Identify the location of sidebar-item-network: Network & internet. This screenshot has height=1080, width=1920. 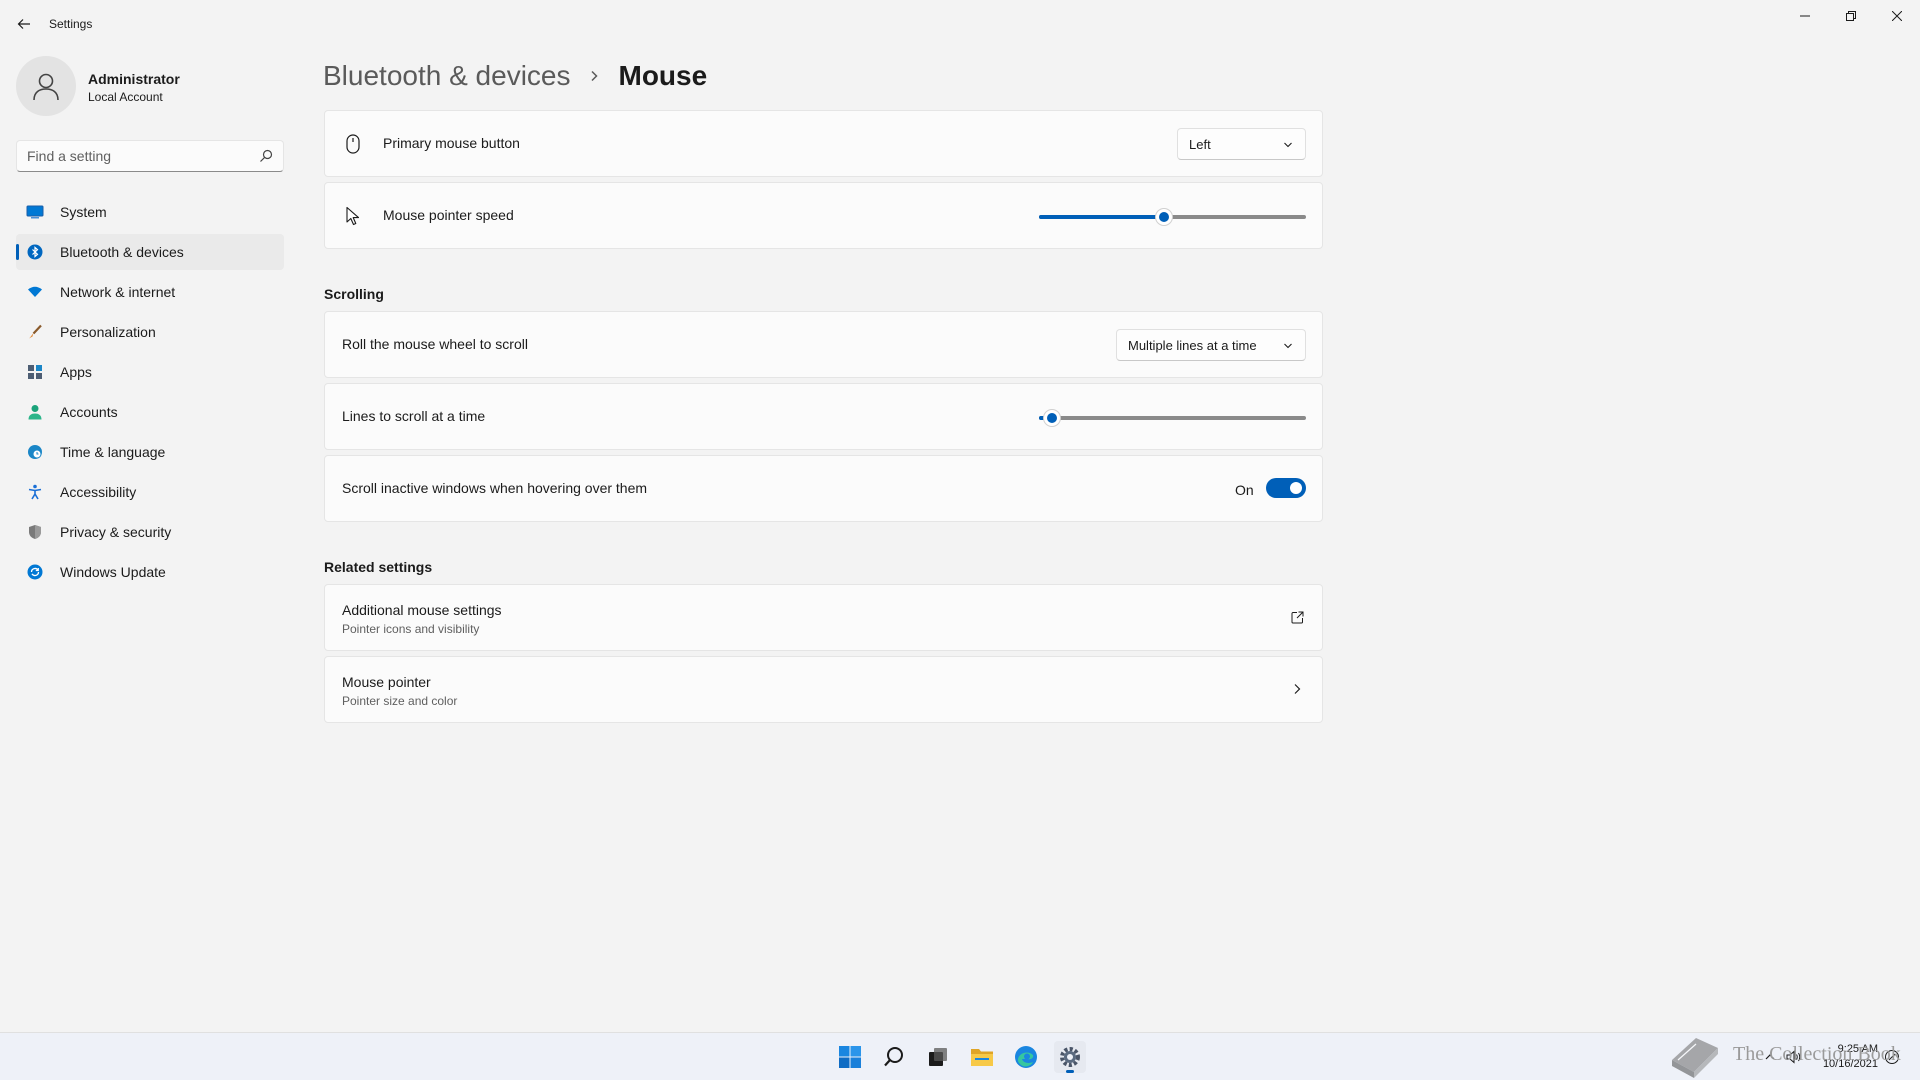
(150, 292).